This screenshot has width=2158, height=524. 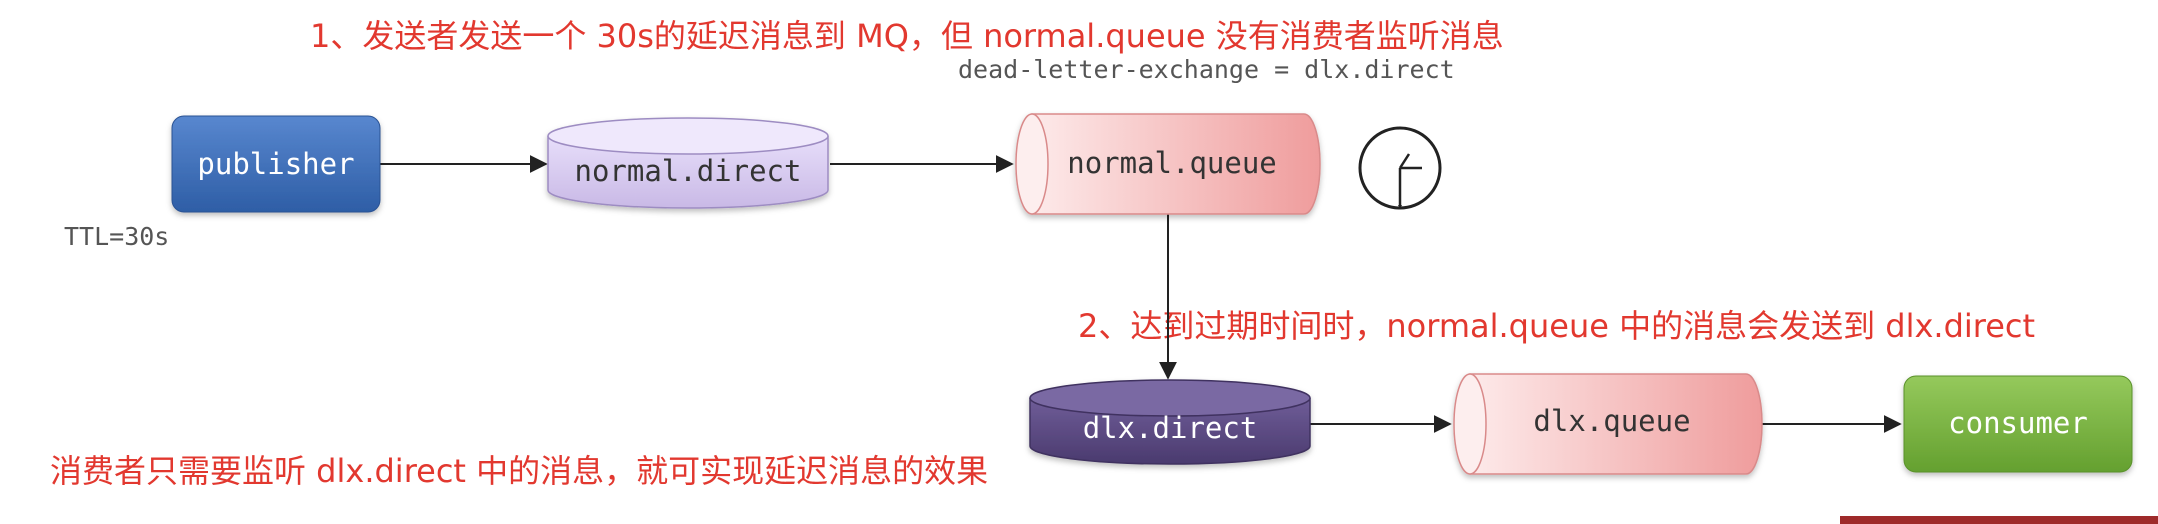 I want to click on dlx-queue-label: dlx.queue, so click(x=1611, y=421).